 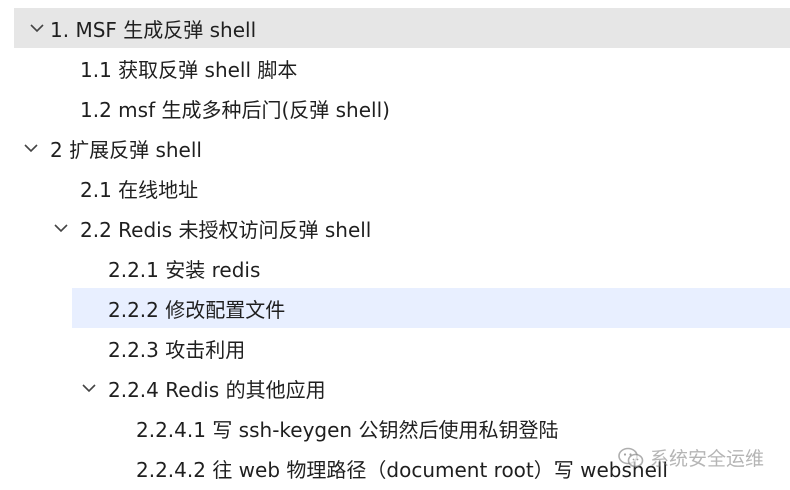 What do you see at coordinates (153, 29) in the screenshot?
I see `outline-item-label: 1. MSF 生成反弹 shell` at bounding box center [153, 29].